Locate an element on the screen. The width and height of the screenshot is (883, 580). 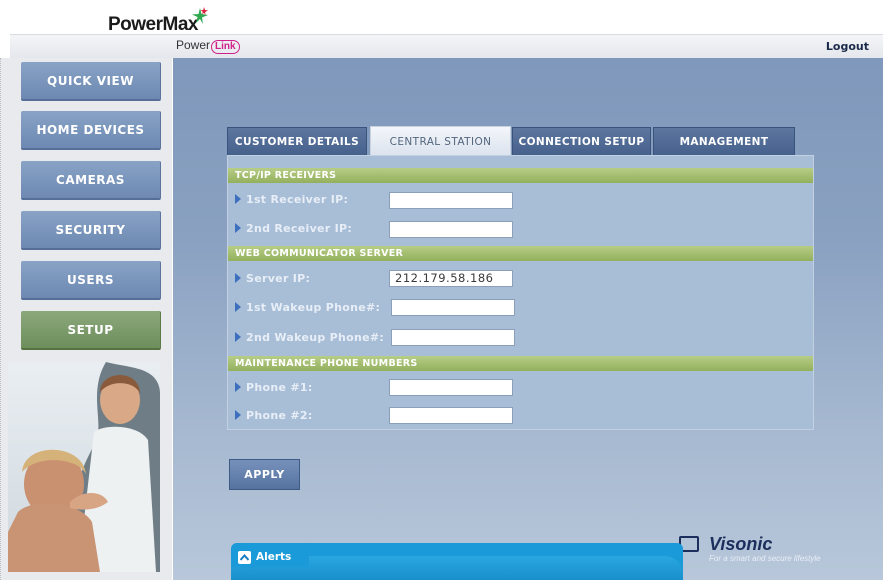
sublogo-suffix: Link is located at coordinates (225, 47).